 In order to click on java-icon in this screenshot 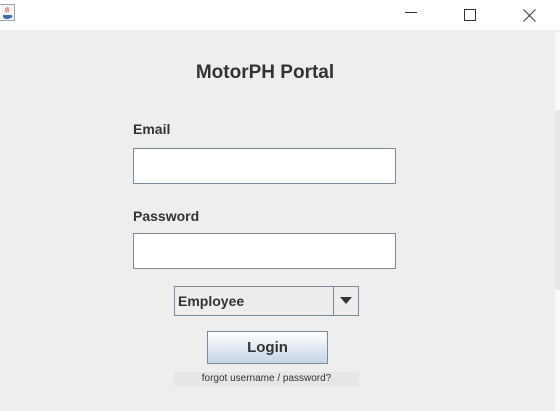, I will do `click(7, 12)`.